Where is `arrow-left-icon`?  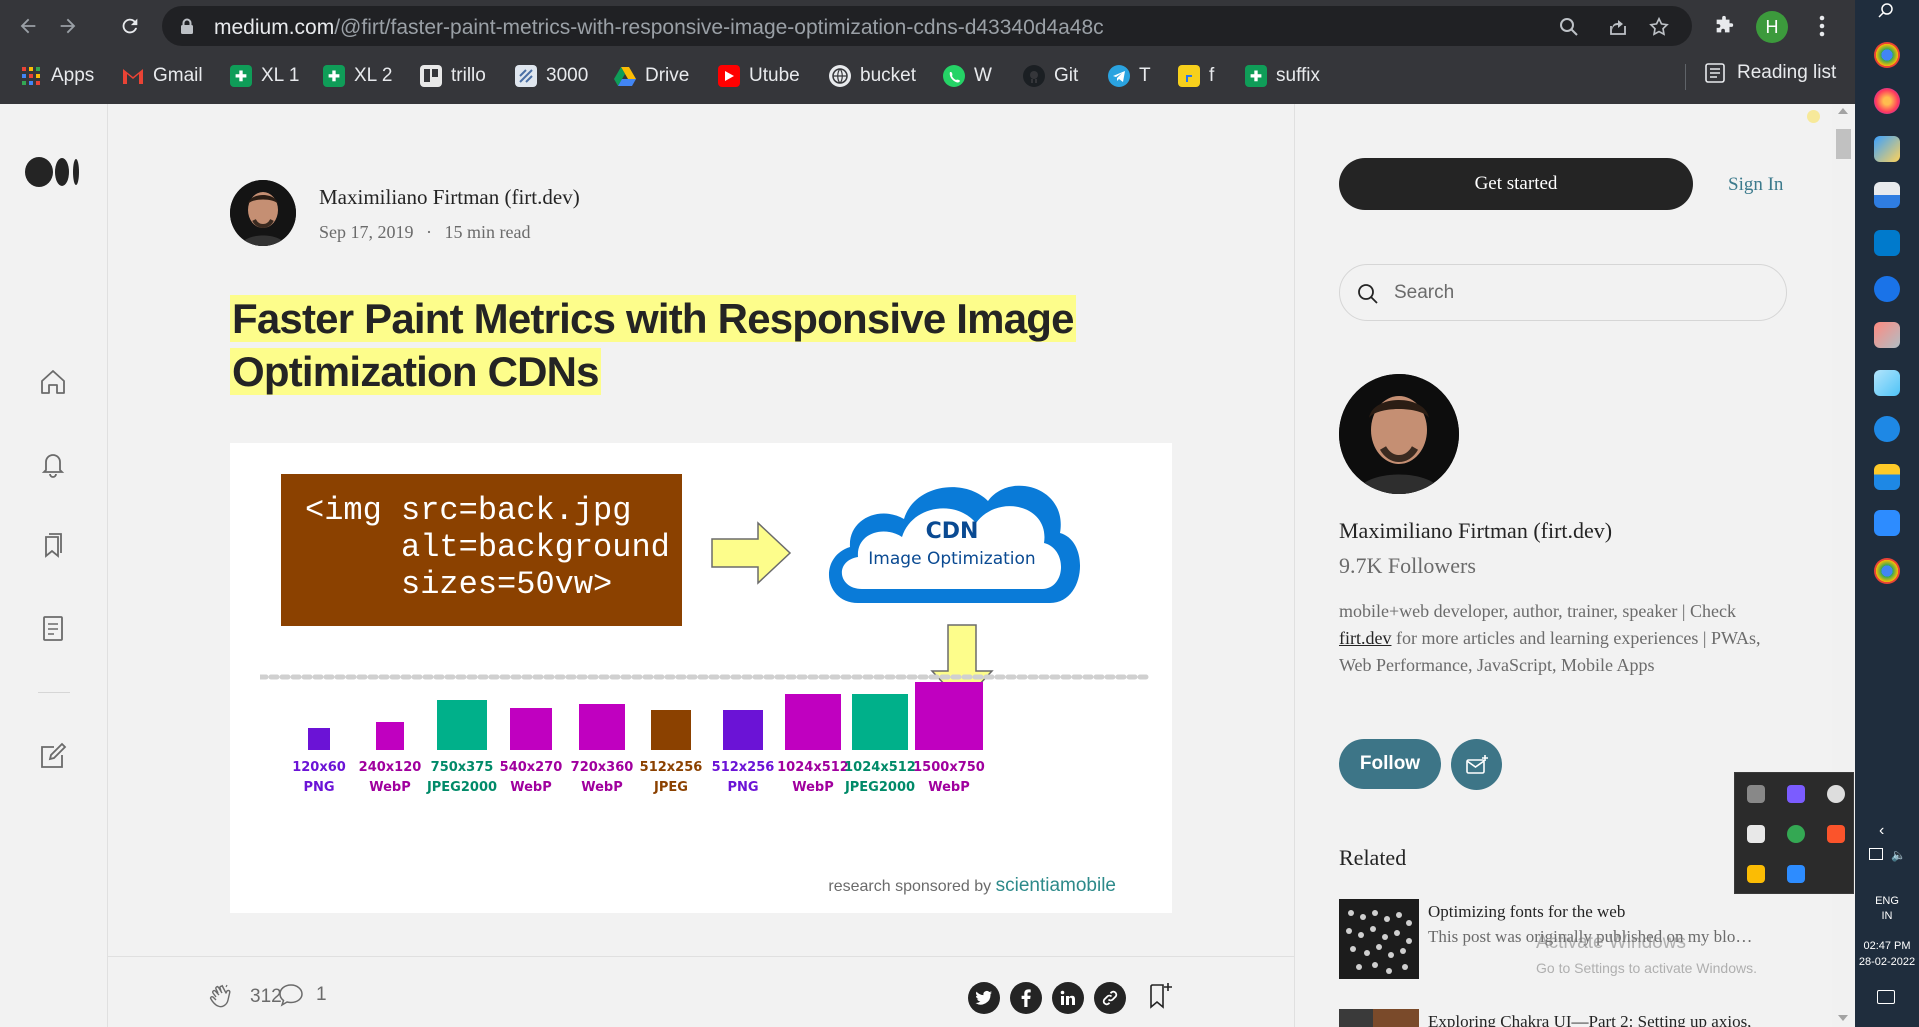
arrow-left-icon is located at coordinates (28, 26).